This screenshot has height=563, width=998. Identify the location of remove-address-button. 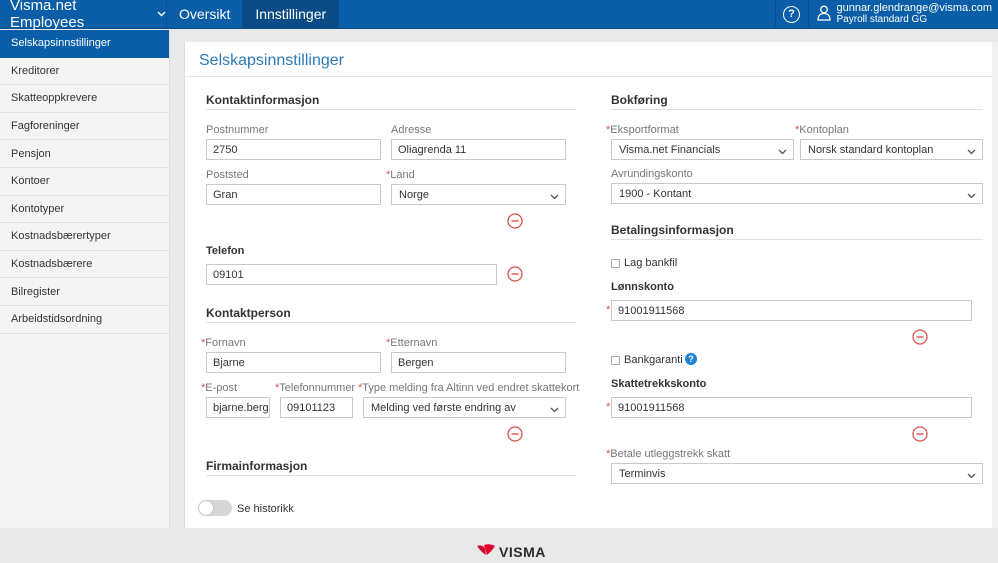
(515, 221).